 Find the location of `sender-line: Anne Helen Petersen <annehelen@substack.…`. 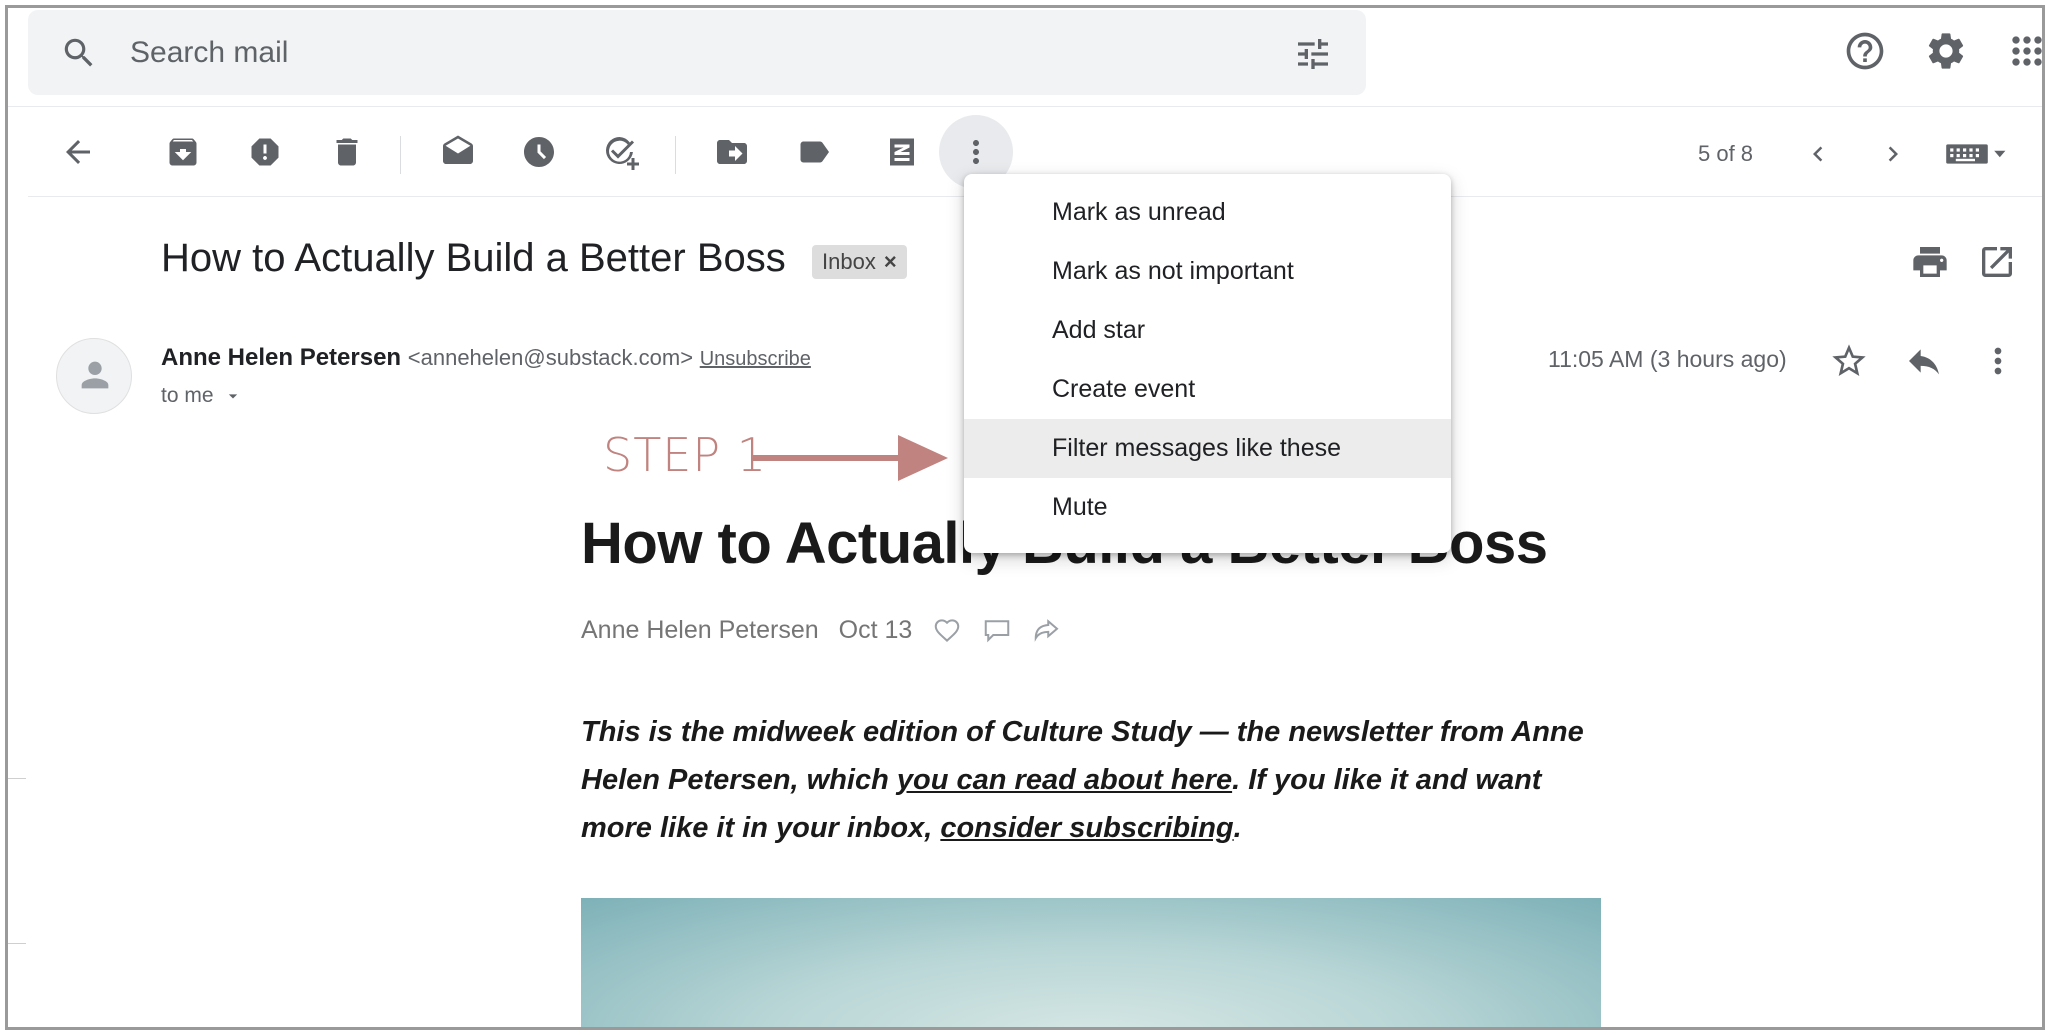

sender-line: Anne Helen Petersen <annehelen@substack.… is located at coordinates (486, 358).